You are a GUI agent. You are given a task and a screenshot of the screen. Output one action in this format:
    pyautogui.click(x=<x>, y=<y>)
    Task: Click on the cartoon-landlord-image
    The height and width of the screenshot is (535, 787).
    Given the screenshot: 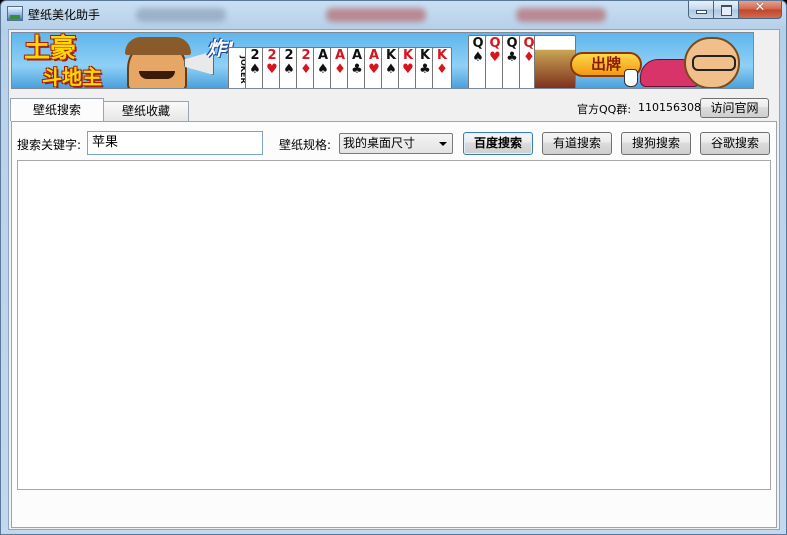 What is the action you would take?
    pyautogui.click(x=158, y=62)
    